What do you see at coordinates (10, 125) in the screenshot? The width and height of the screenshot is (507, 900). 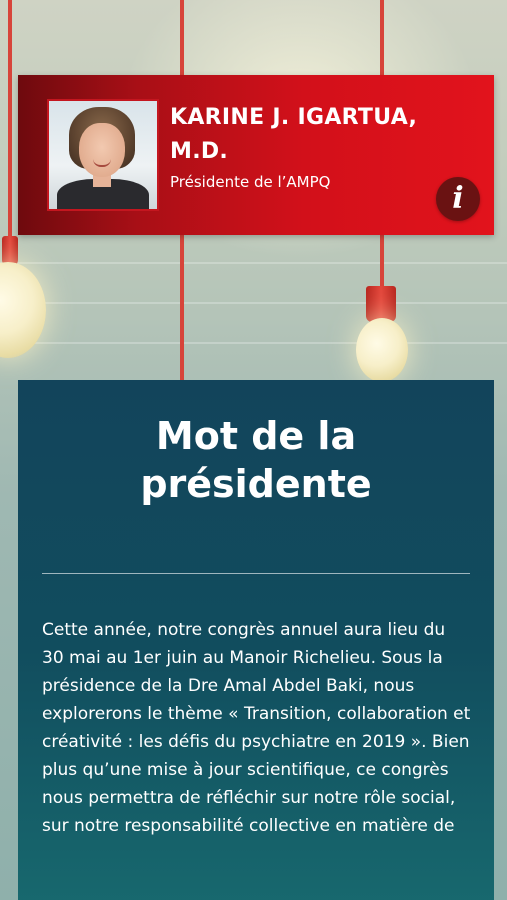 I see `lamp-cord` at bounding box center [10, 125].